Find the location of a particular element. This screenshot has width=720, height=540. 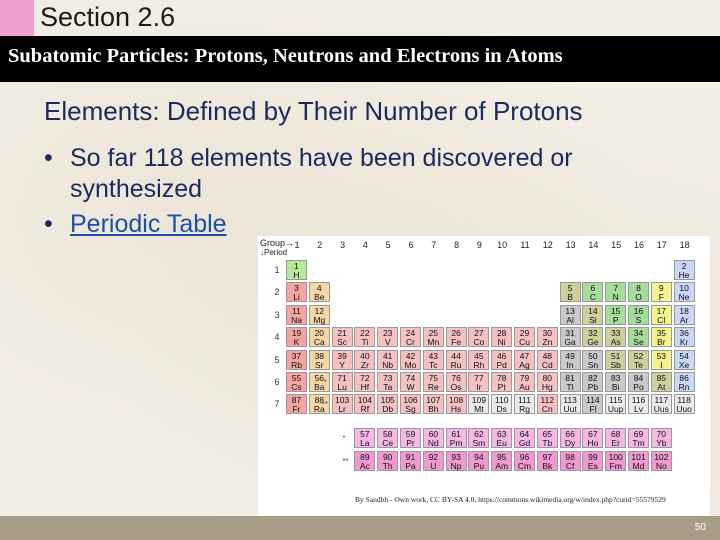

element-cell: 79 Au is located at coordinates (524, 382).